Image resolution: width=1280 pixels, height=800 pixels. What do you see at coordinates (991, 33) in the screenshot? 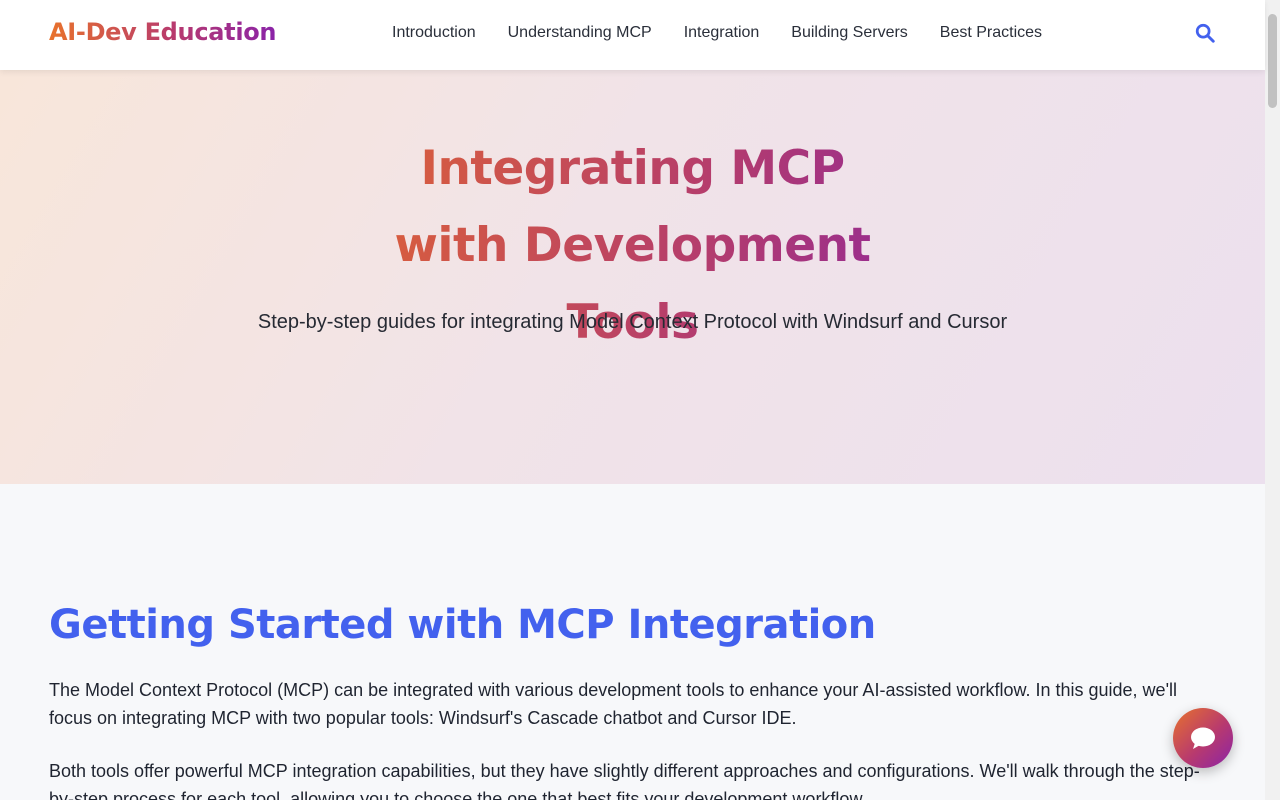
I see `nav-best-practices: Best Practices` at bounding box center [991, 33].